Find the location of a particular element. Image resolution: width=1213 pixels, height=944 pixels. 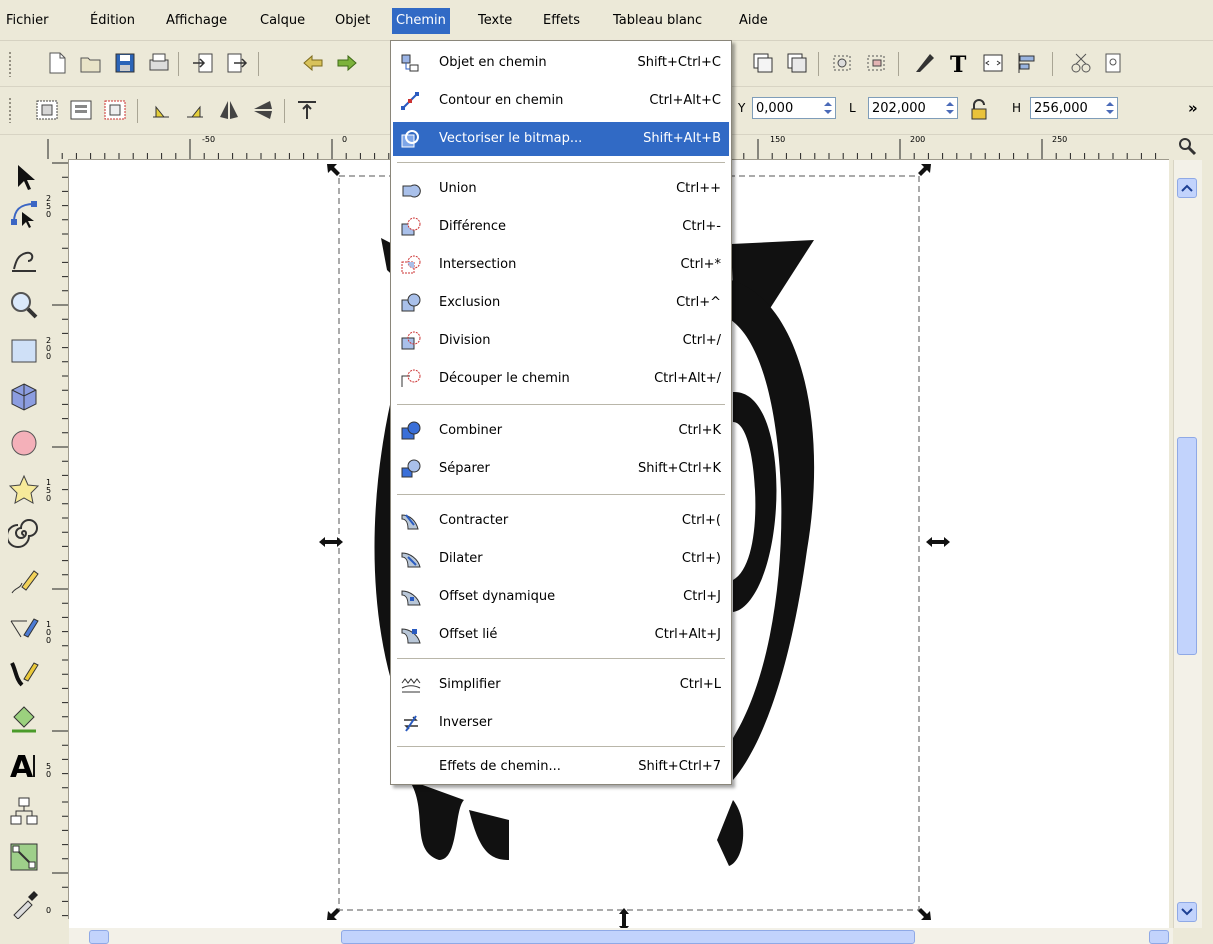

zoom-tool-icon is located at coordinates (24, 305).